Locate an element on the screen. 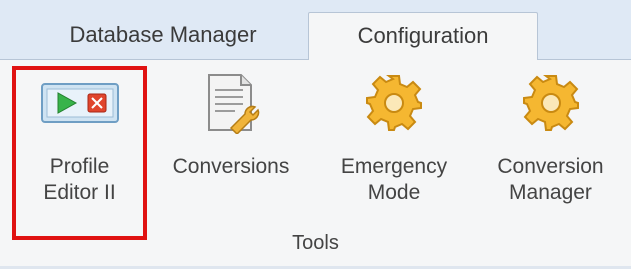 This screenshot has height=269, width=631. tools-group-label: Tools is located at coordinates (315, 243).